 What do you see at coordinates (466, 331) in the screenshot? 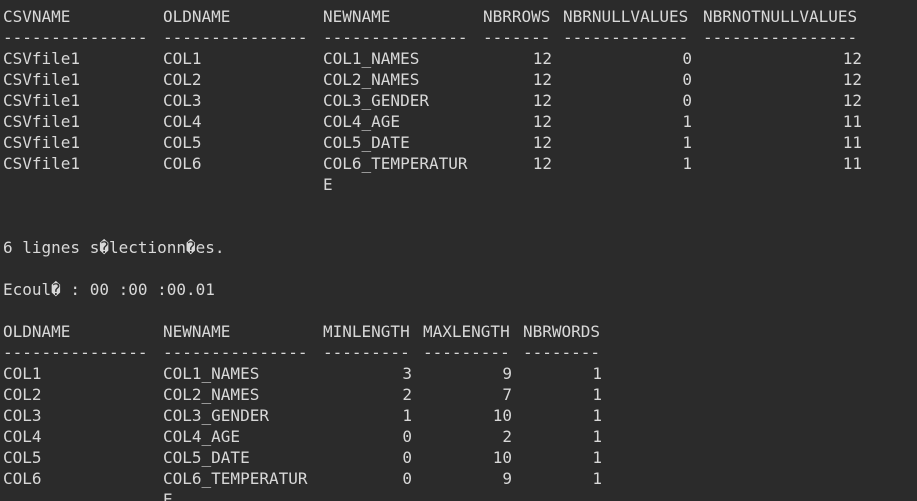
I see `table2-header-maxlength: MAXLENGTH` at bounding box center [466, 331].